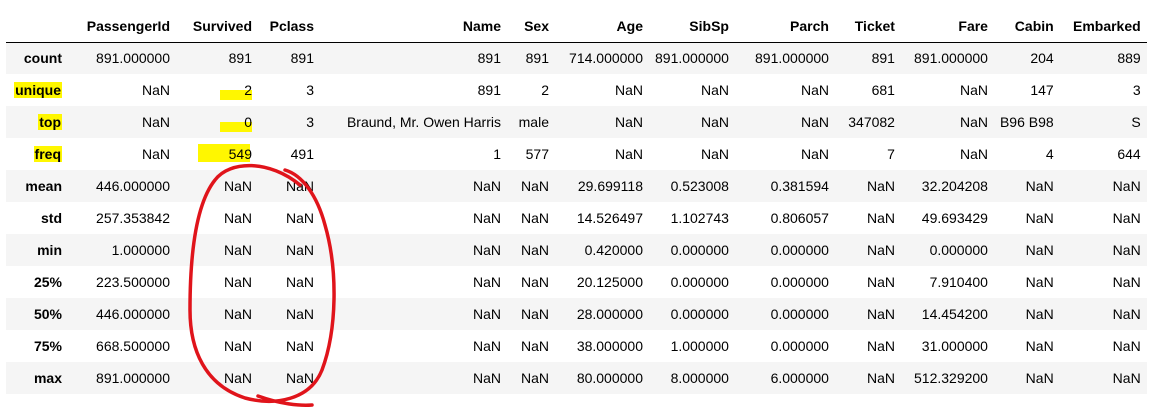 The width and height of the screenshot is (1151, 410). Describe the element at coordinates (47, 314) in the screenshot. I see `row-label-text: 50%` at that location.